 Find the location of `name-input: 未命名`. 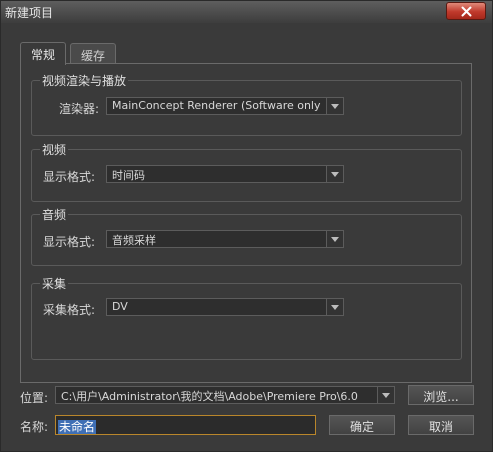

name-input: 未命名 is located at coordinates (185, 425).